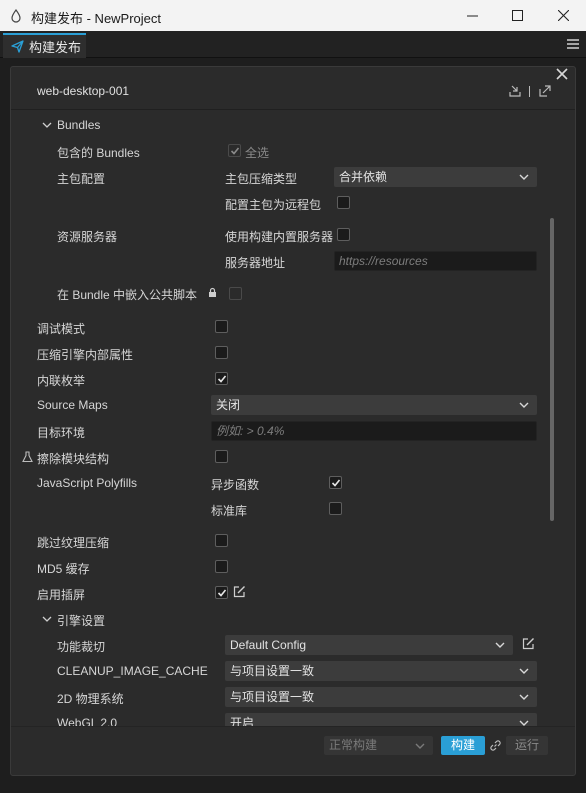 Image resolution: width=586 pixels, height=793 pixels. I want to click on build-button: 构建, so click(463, 745).